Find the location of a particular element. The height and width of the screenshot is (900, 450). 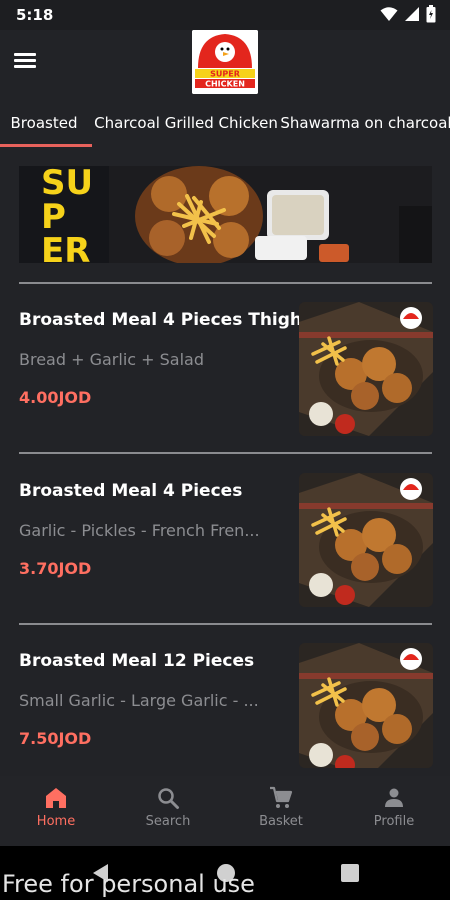

tab-shawarma-on-charcoal: Shawarma on charcoal is located at coordinates (365, 123).